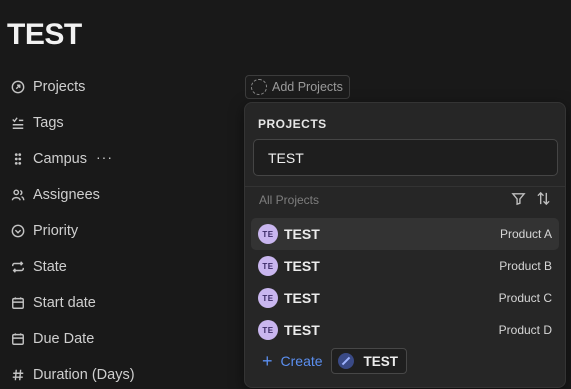  Describe the element at coordinates (18, 87) in the screenshot. I see `circle-arrow-icon` at that location.